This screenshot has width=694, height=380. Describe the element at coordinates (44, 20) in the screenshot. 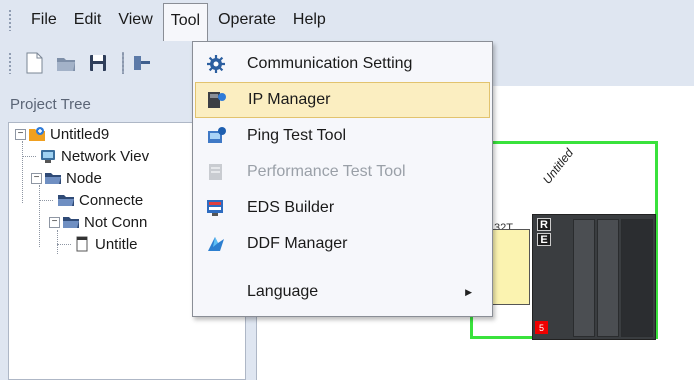

I see `menu-file: File` at that location.